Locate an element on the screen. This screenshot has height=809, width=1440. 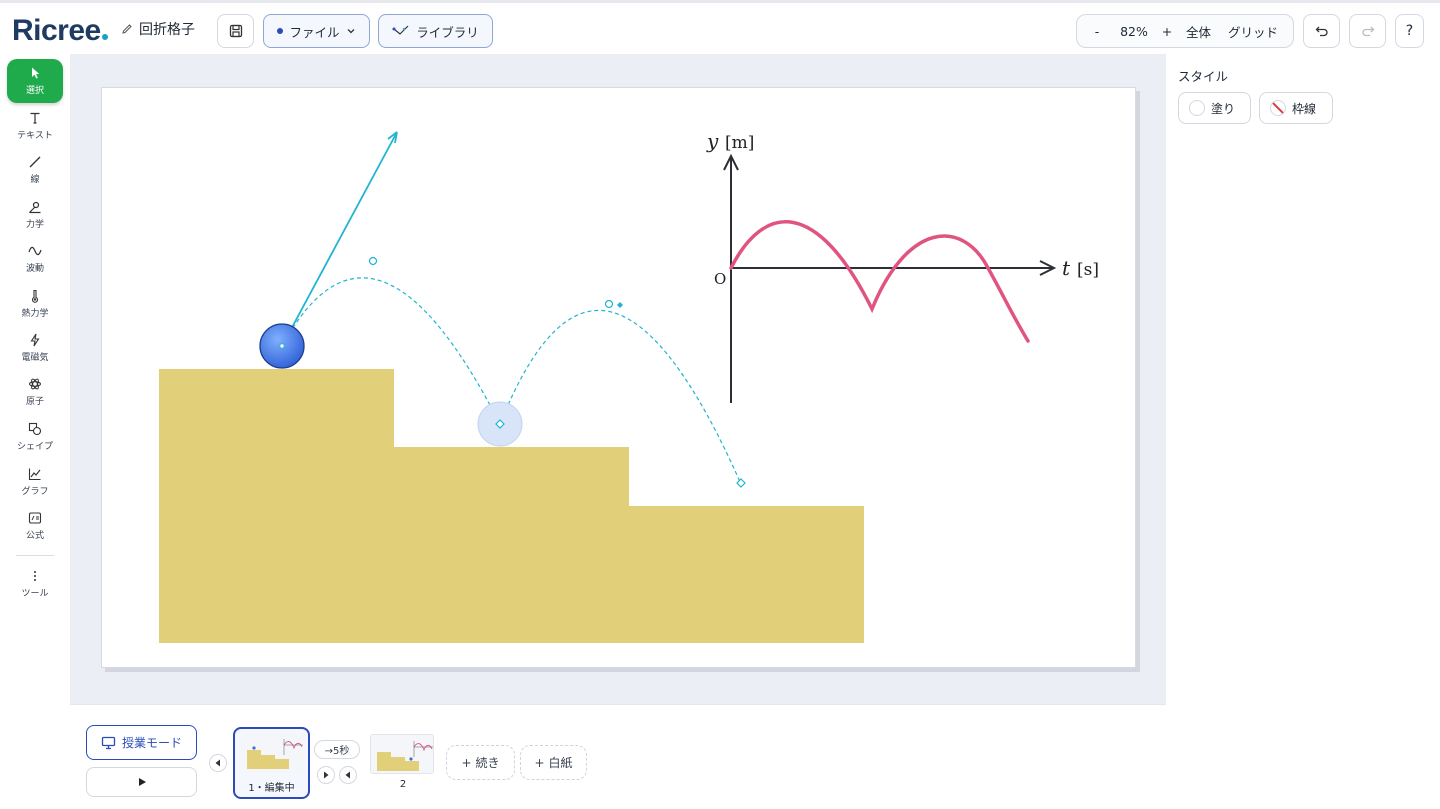
class-mode-button: 授業モード is located at coordinates (141, 742).